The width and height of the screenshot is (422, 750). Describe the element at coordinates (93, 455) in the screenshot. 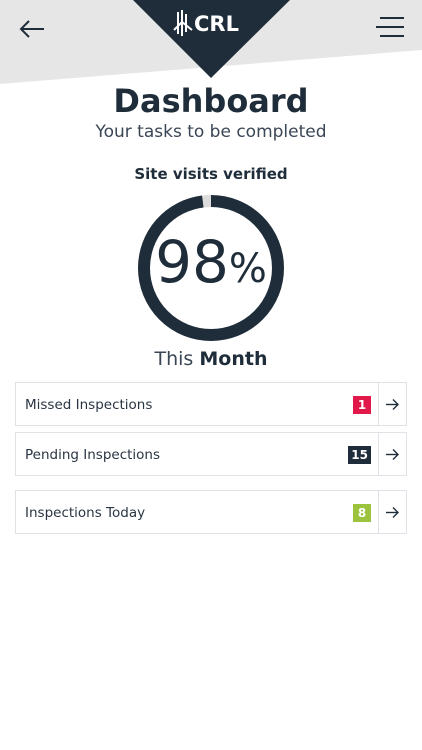

I see `row-label: Pending Inspections` at that location.